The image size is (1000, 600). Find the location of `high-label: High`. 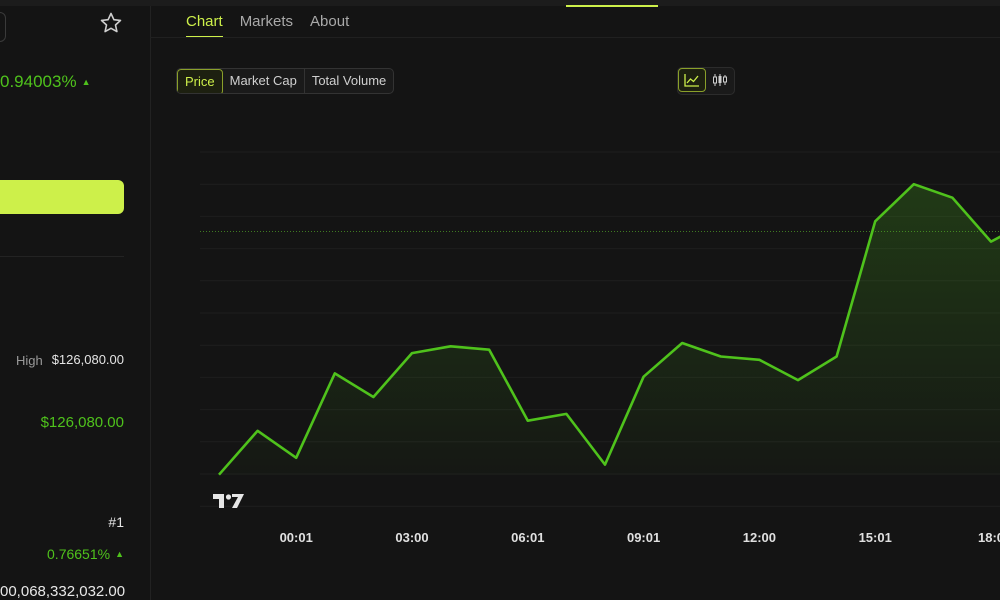

high-label: High is located at coordinates (29, 360).